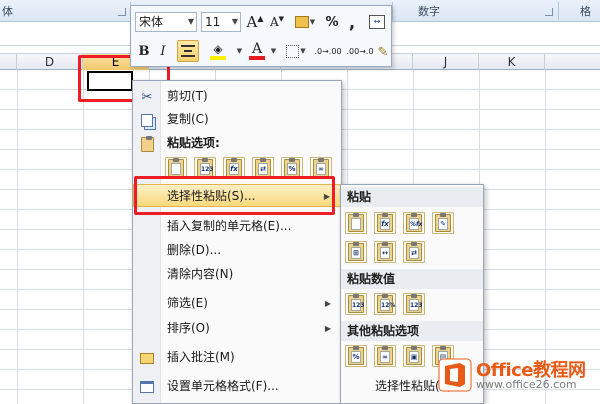 The width and height of the screenshot is (600, 404). I want to click on paste-formulas-icon: fx, so click(385, 223).